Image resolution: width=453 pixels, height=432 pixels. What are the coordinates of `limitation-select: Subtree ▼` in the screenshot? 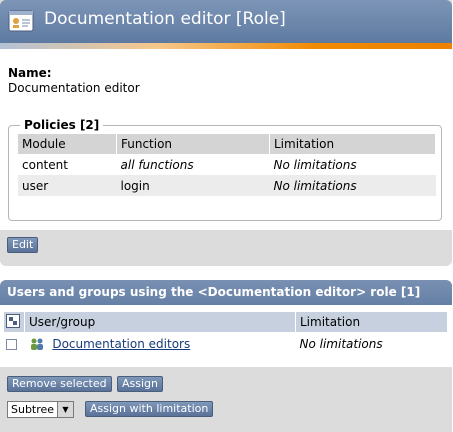 It's located at (40, 409).